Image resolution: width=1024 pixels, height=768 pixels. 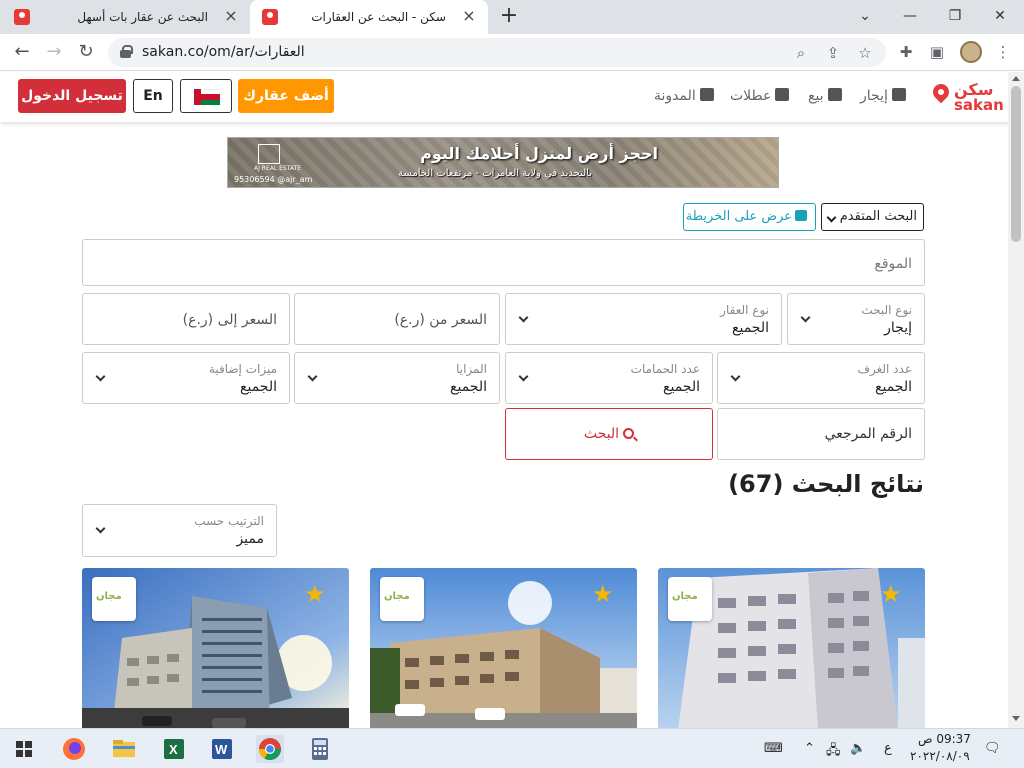 I want to click on search-type-select: نوع البحث إيجار, so click(x=856, y=319).